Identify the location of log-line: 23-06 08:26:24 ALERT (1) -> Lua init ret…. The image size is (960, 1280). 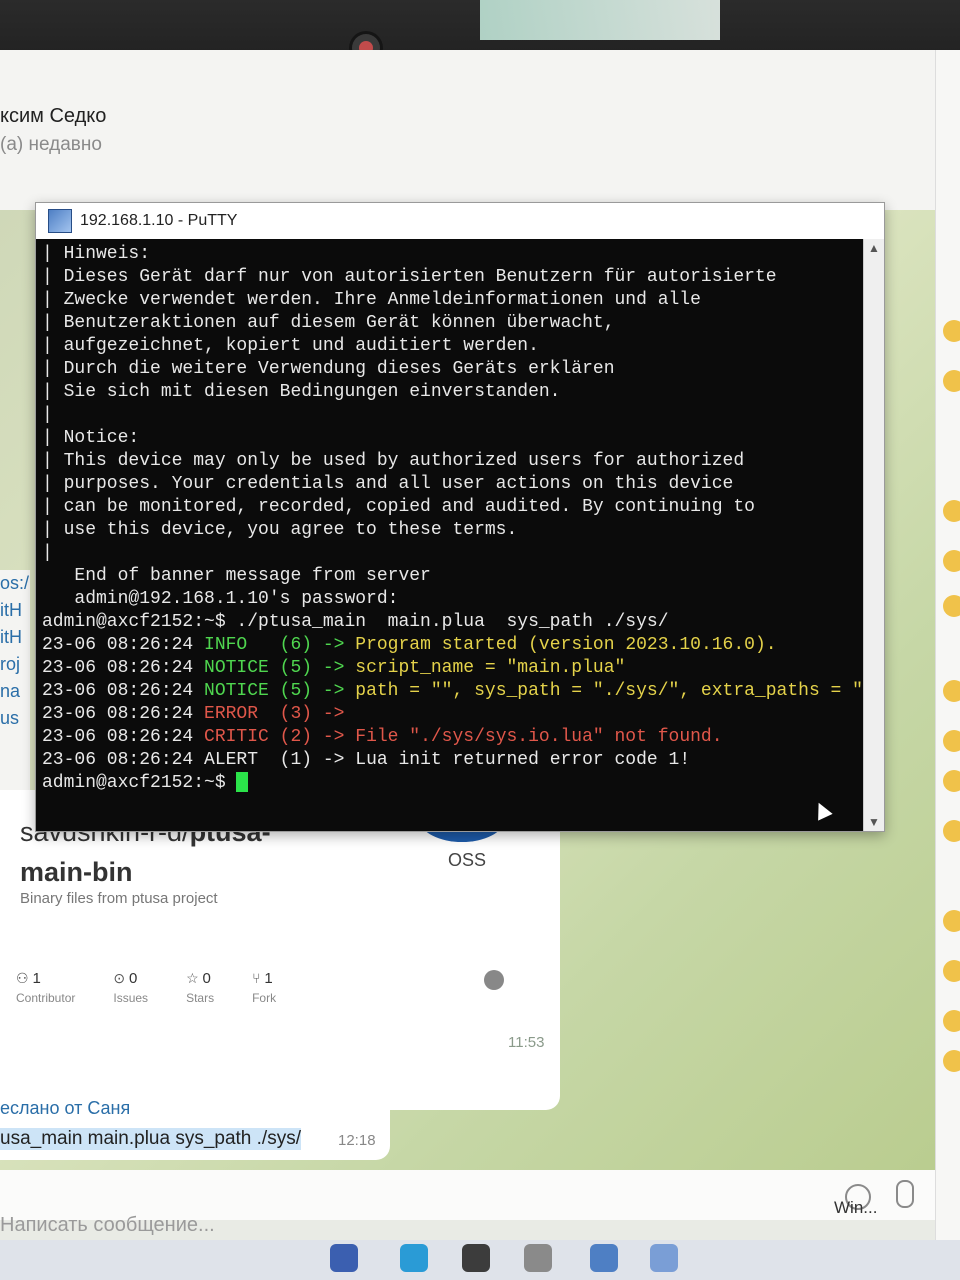
(452, 760).